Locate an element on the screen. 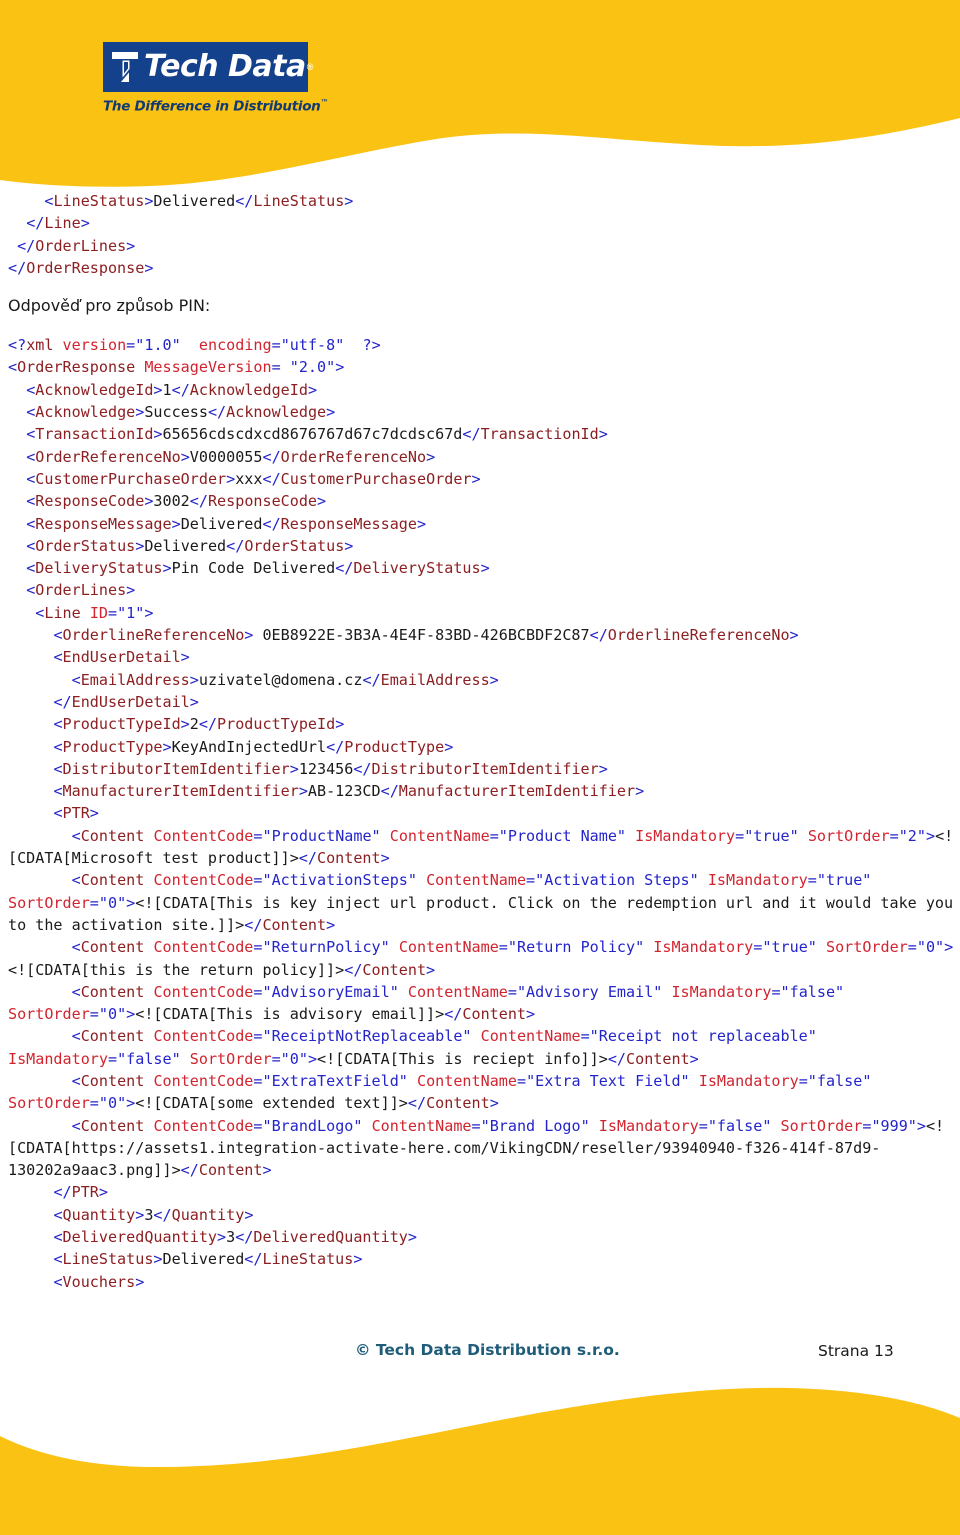  logo-tagline-text: The Difference in Distribution is located at coordinates (212, 106).